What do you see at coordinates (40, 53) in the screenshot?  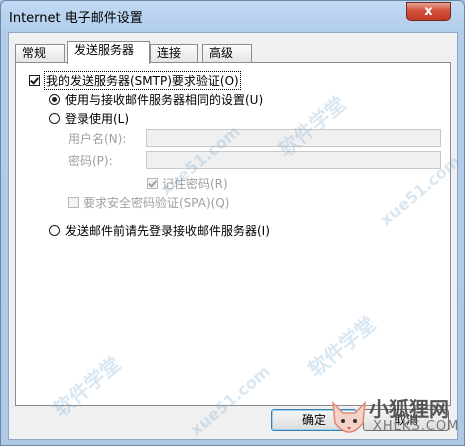 I see `tab-general: 常规` at bounding box center [40, 53].